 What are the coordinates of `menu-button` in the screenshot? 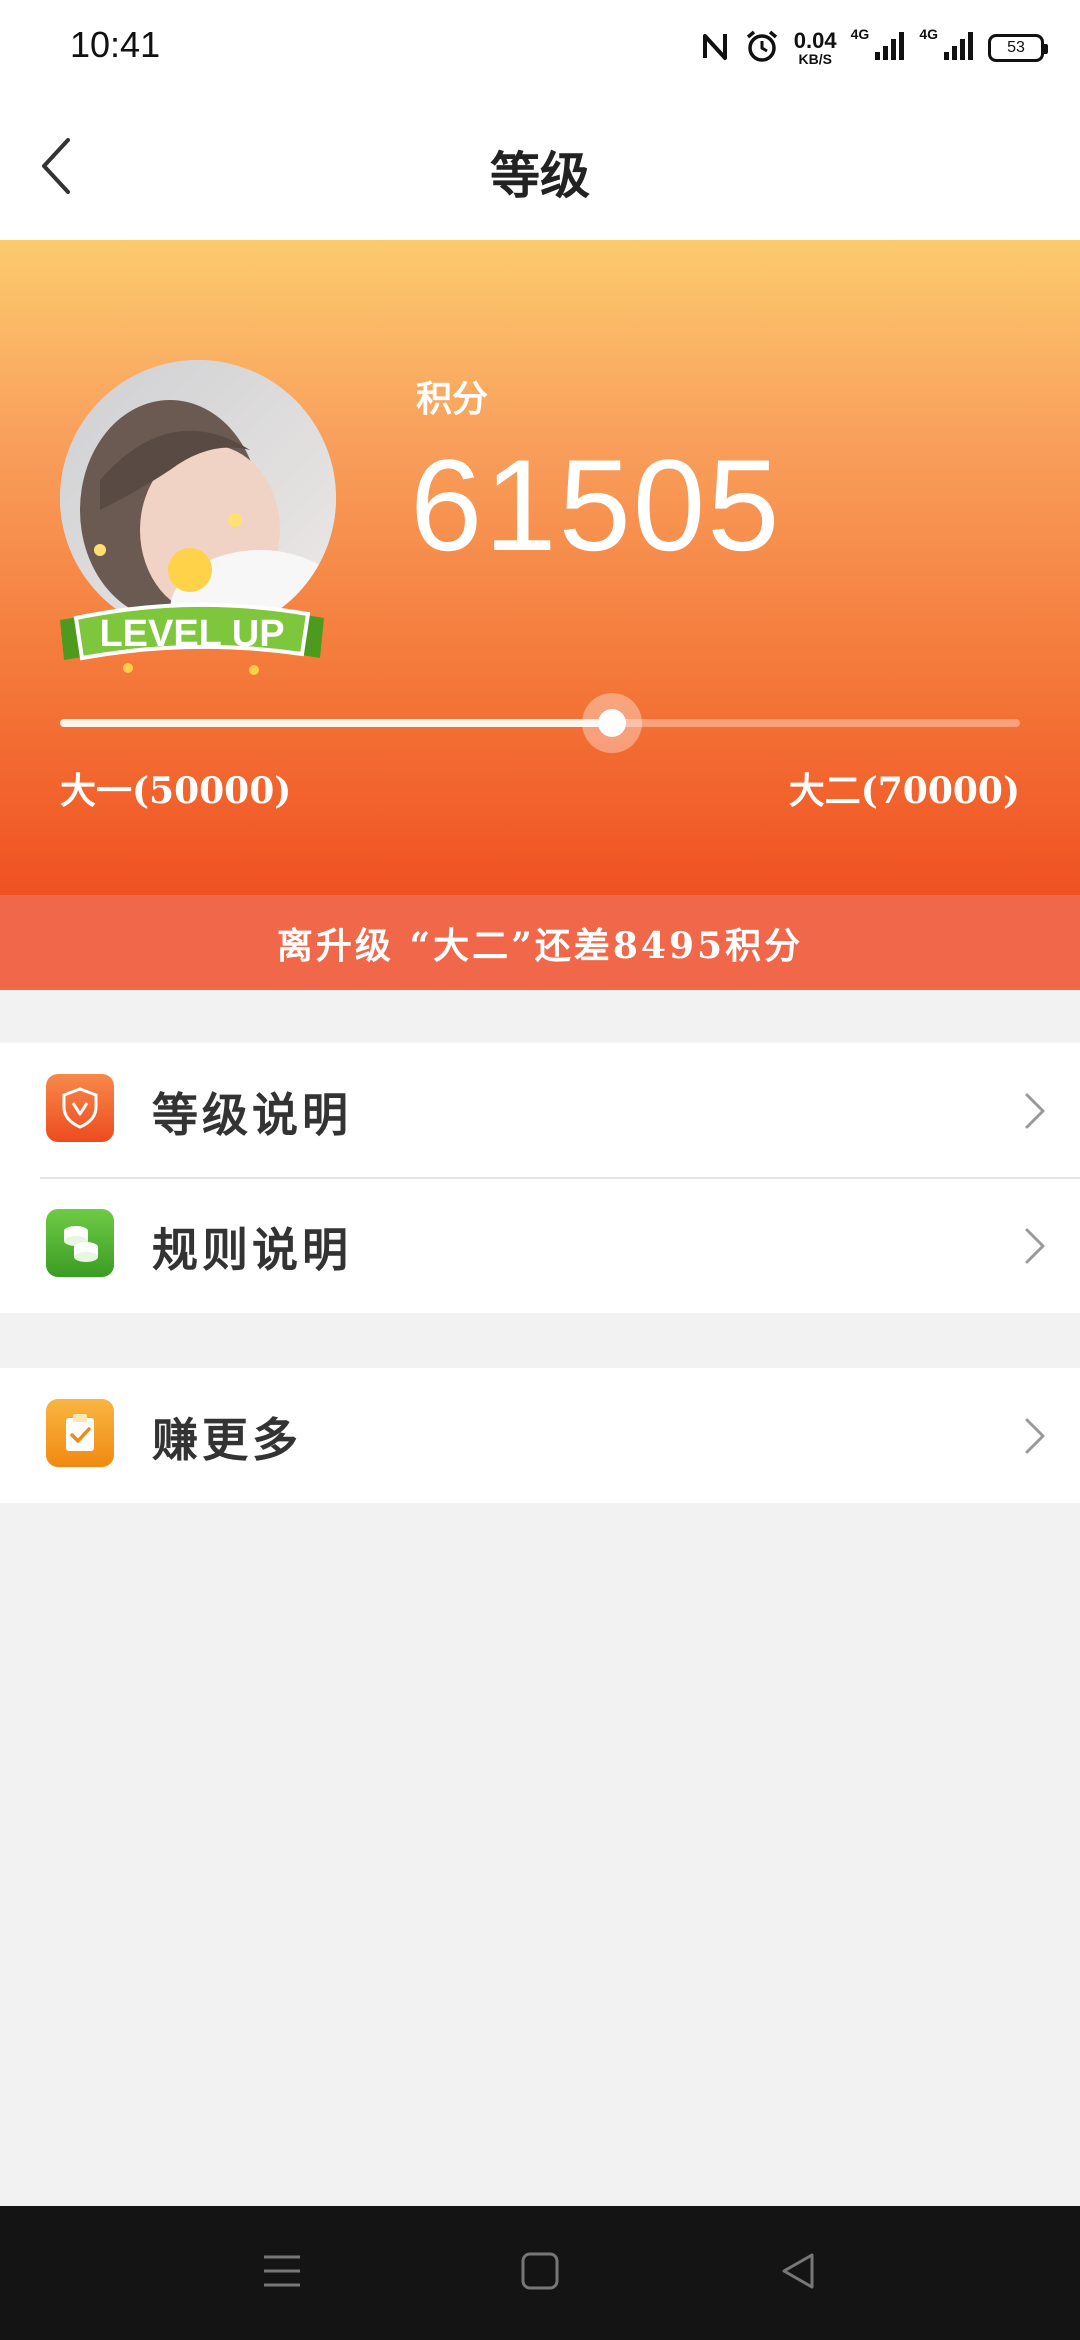 It's located at (282, 2273).